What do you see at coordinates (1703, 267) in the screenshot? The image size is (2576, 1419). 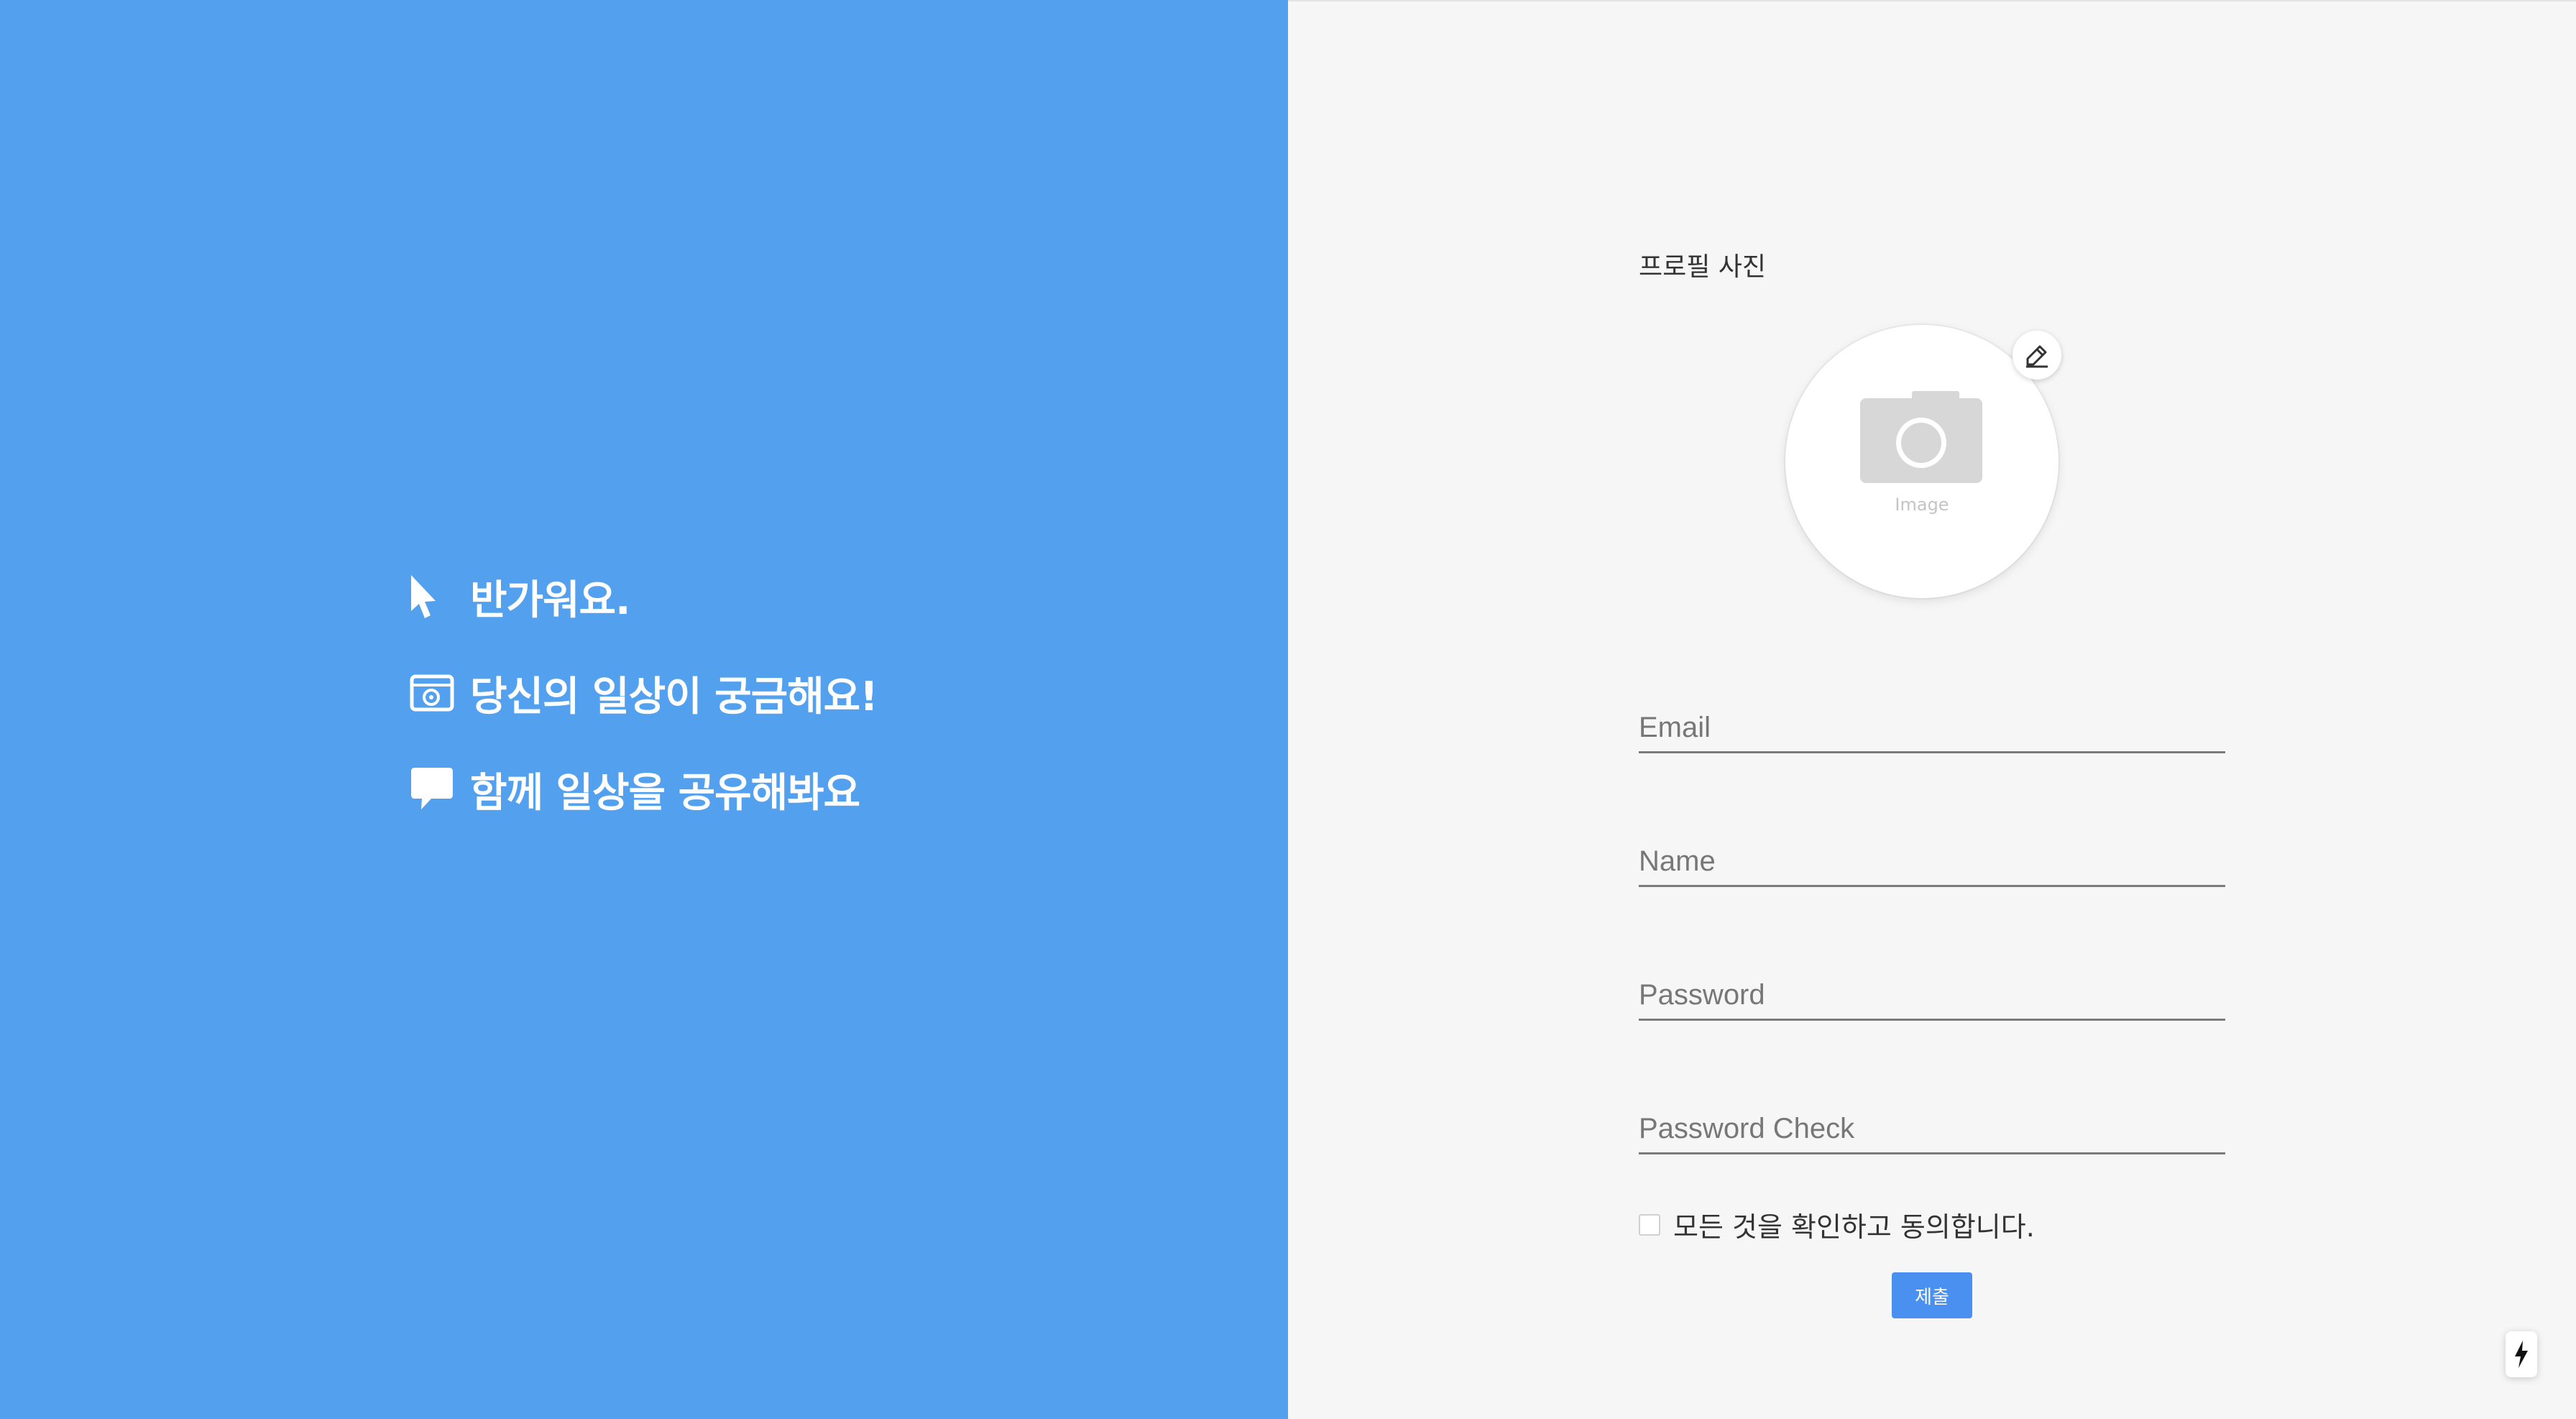 I see `profile-photo-label: 프로필 사진` at bounding box center [1703, 267].